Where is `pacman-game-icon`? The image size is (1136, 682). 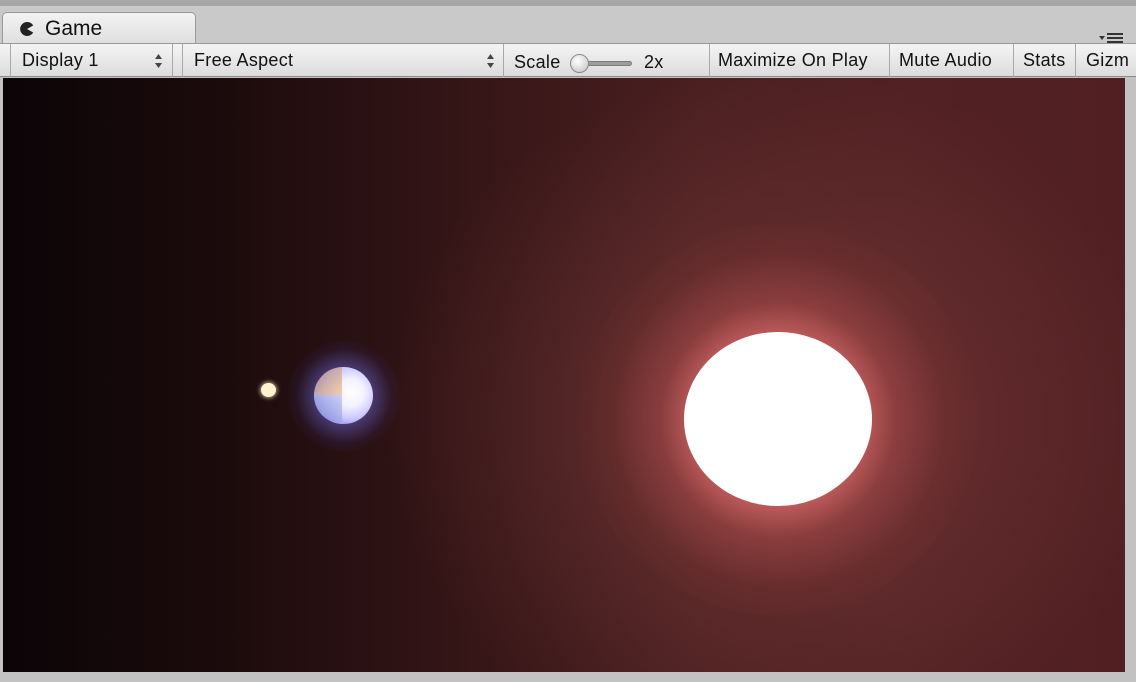
pacman-game-icon is located at coordinates (27, 28).